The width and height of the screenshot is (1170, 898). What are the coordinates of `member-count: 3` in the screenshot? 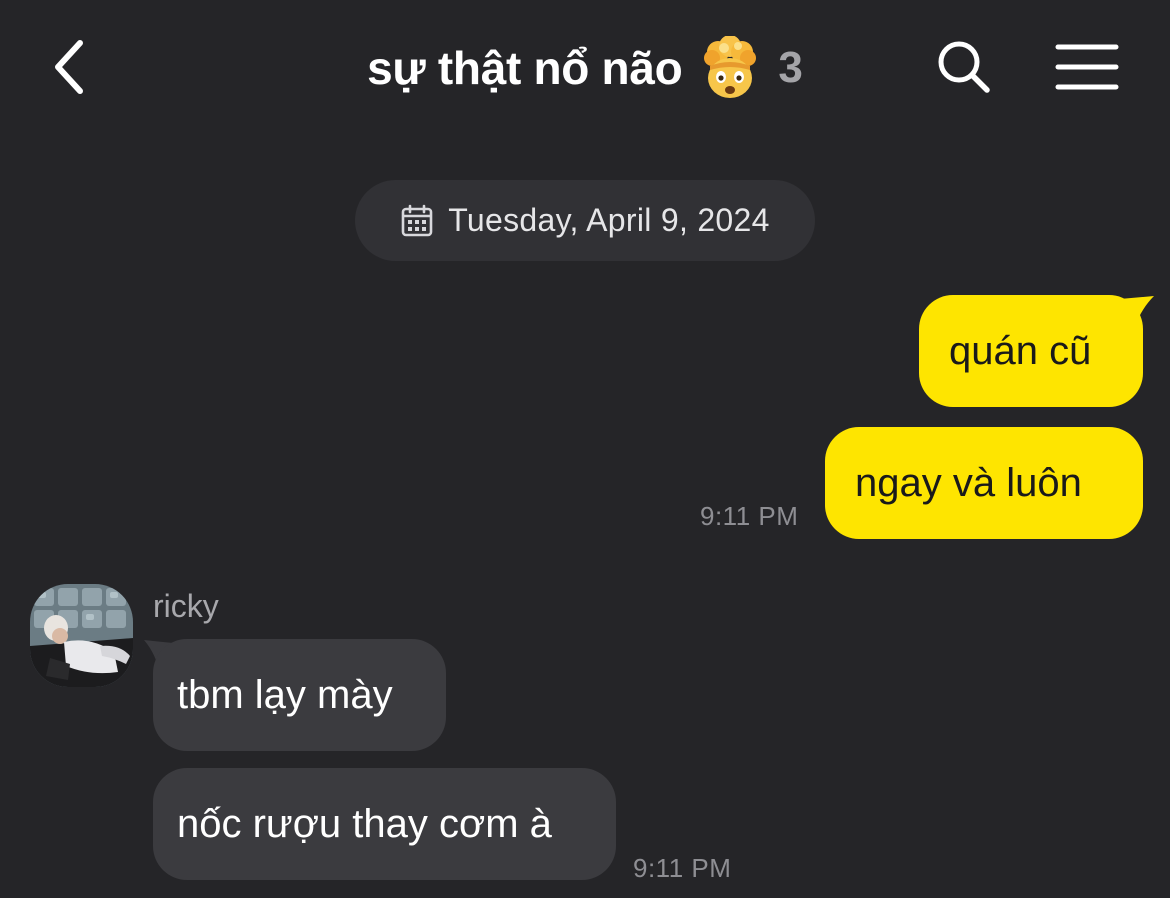 It's located at (790, 67).